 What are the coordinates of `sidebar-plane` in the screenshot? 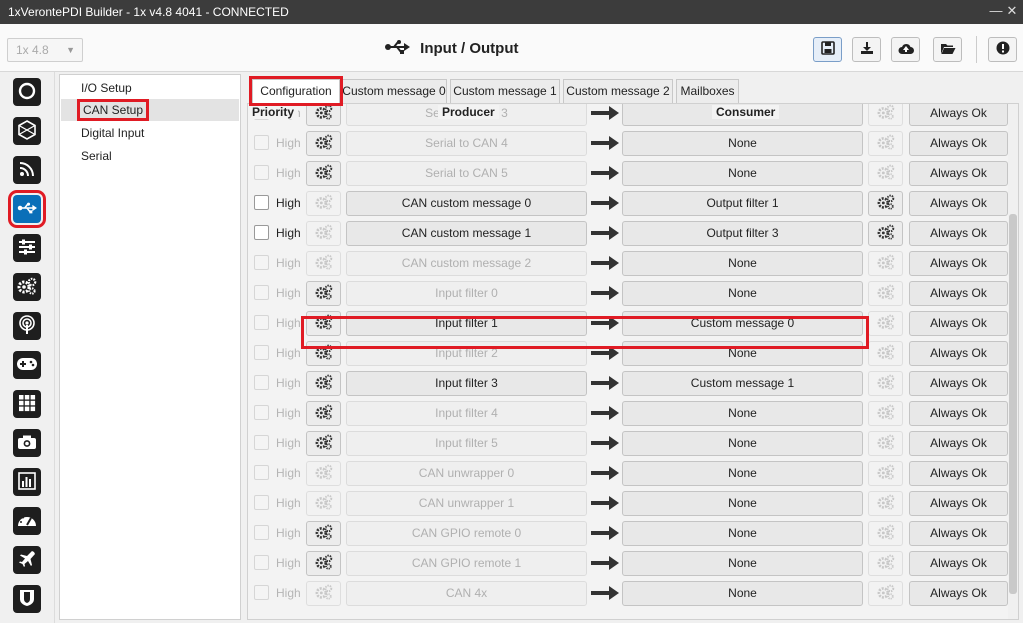 It's located at (27, 560).